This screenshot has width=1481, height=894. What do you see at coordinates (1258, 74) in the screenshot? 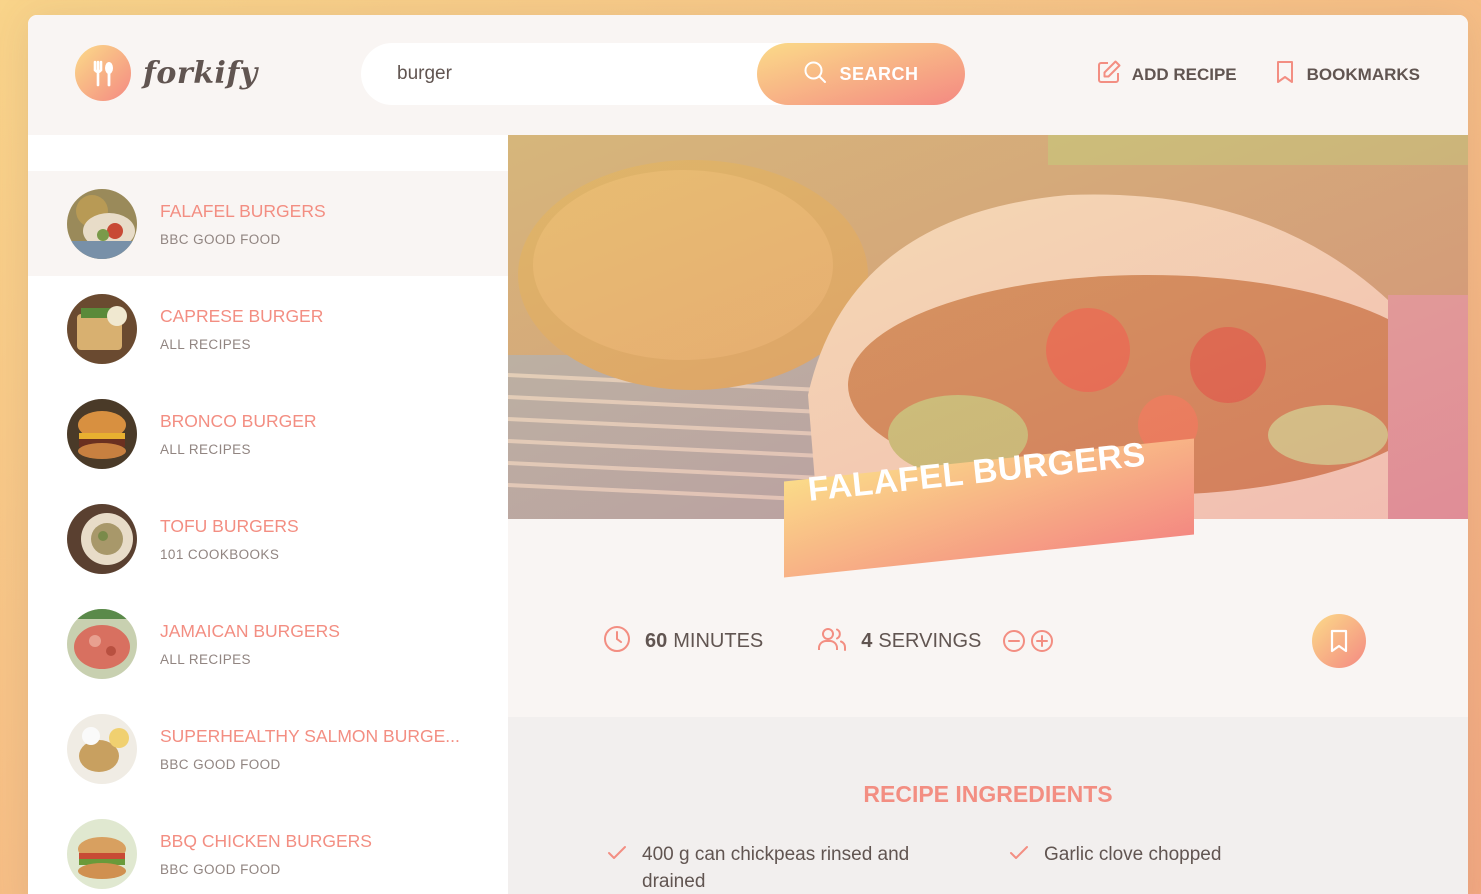
I see `nav: ADD RECIPE BOOKMARKS` at bounding box center [1258, 74].